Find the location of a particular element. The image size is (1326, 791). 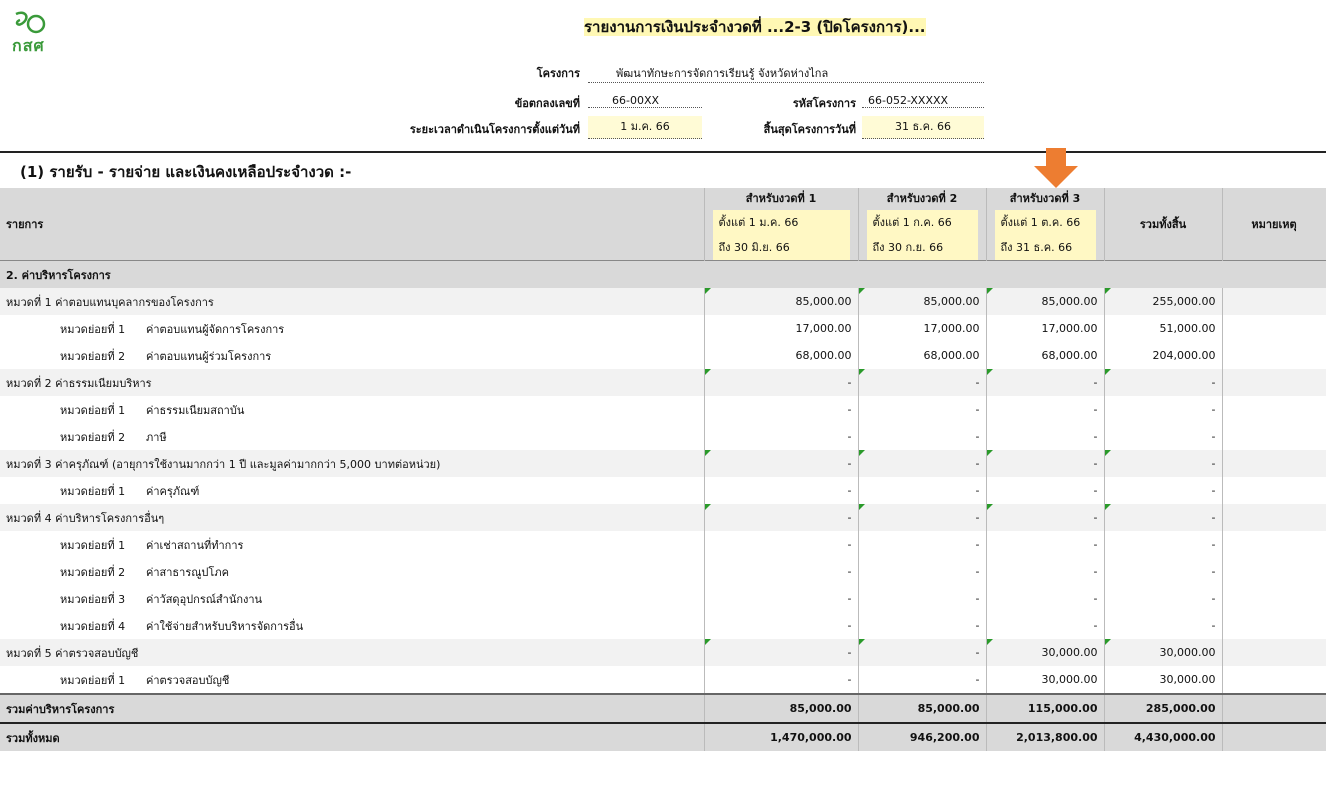

subcategory-row: หมวดย่อยที่ 2 ค่าสาธารณูปโภค - - - - is located at coordinates (663, 571).